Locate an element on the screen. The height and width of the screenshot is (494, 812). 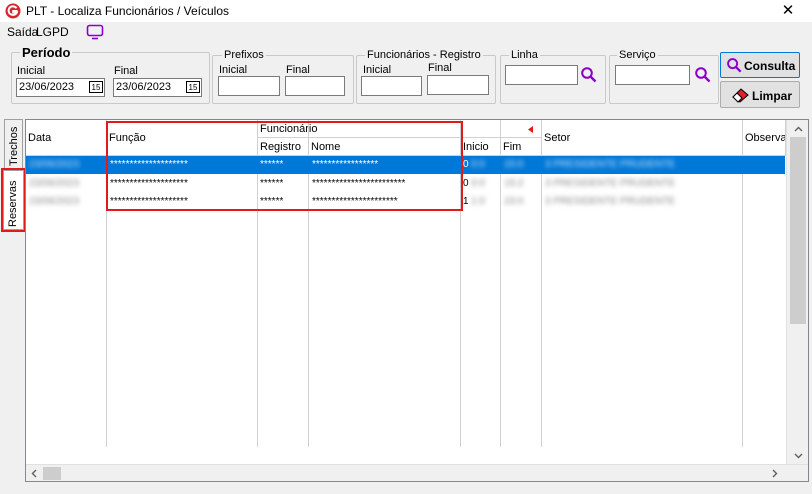
funcionarios-inicial-label: Inicial is located at coordinates (377, 70).